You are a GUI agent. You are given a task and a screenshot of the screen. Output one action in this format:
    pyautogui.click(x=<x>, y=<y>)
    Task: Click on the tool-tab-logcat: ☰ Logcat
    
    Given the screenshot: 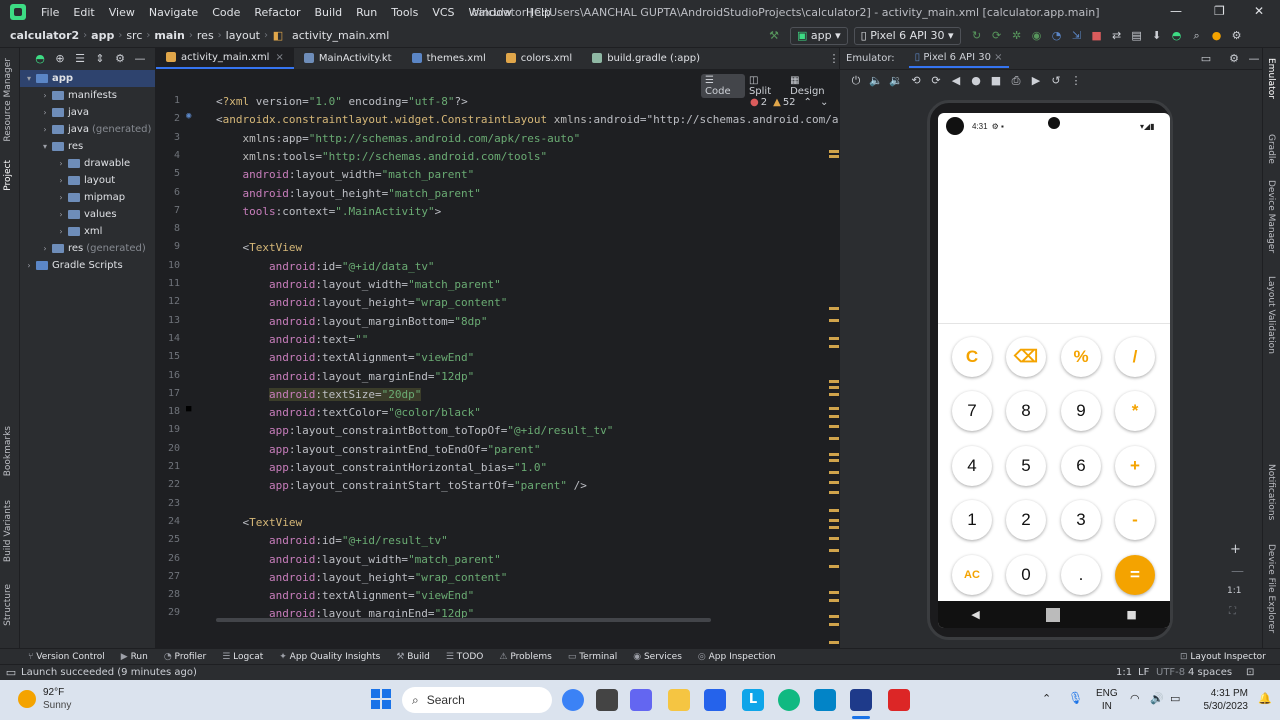 What is the action you would take?
    pyautogui.click(x=242, y=657)
    